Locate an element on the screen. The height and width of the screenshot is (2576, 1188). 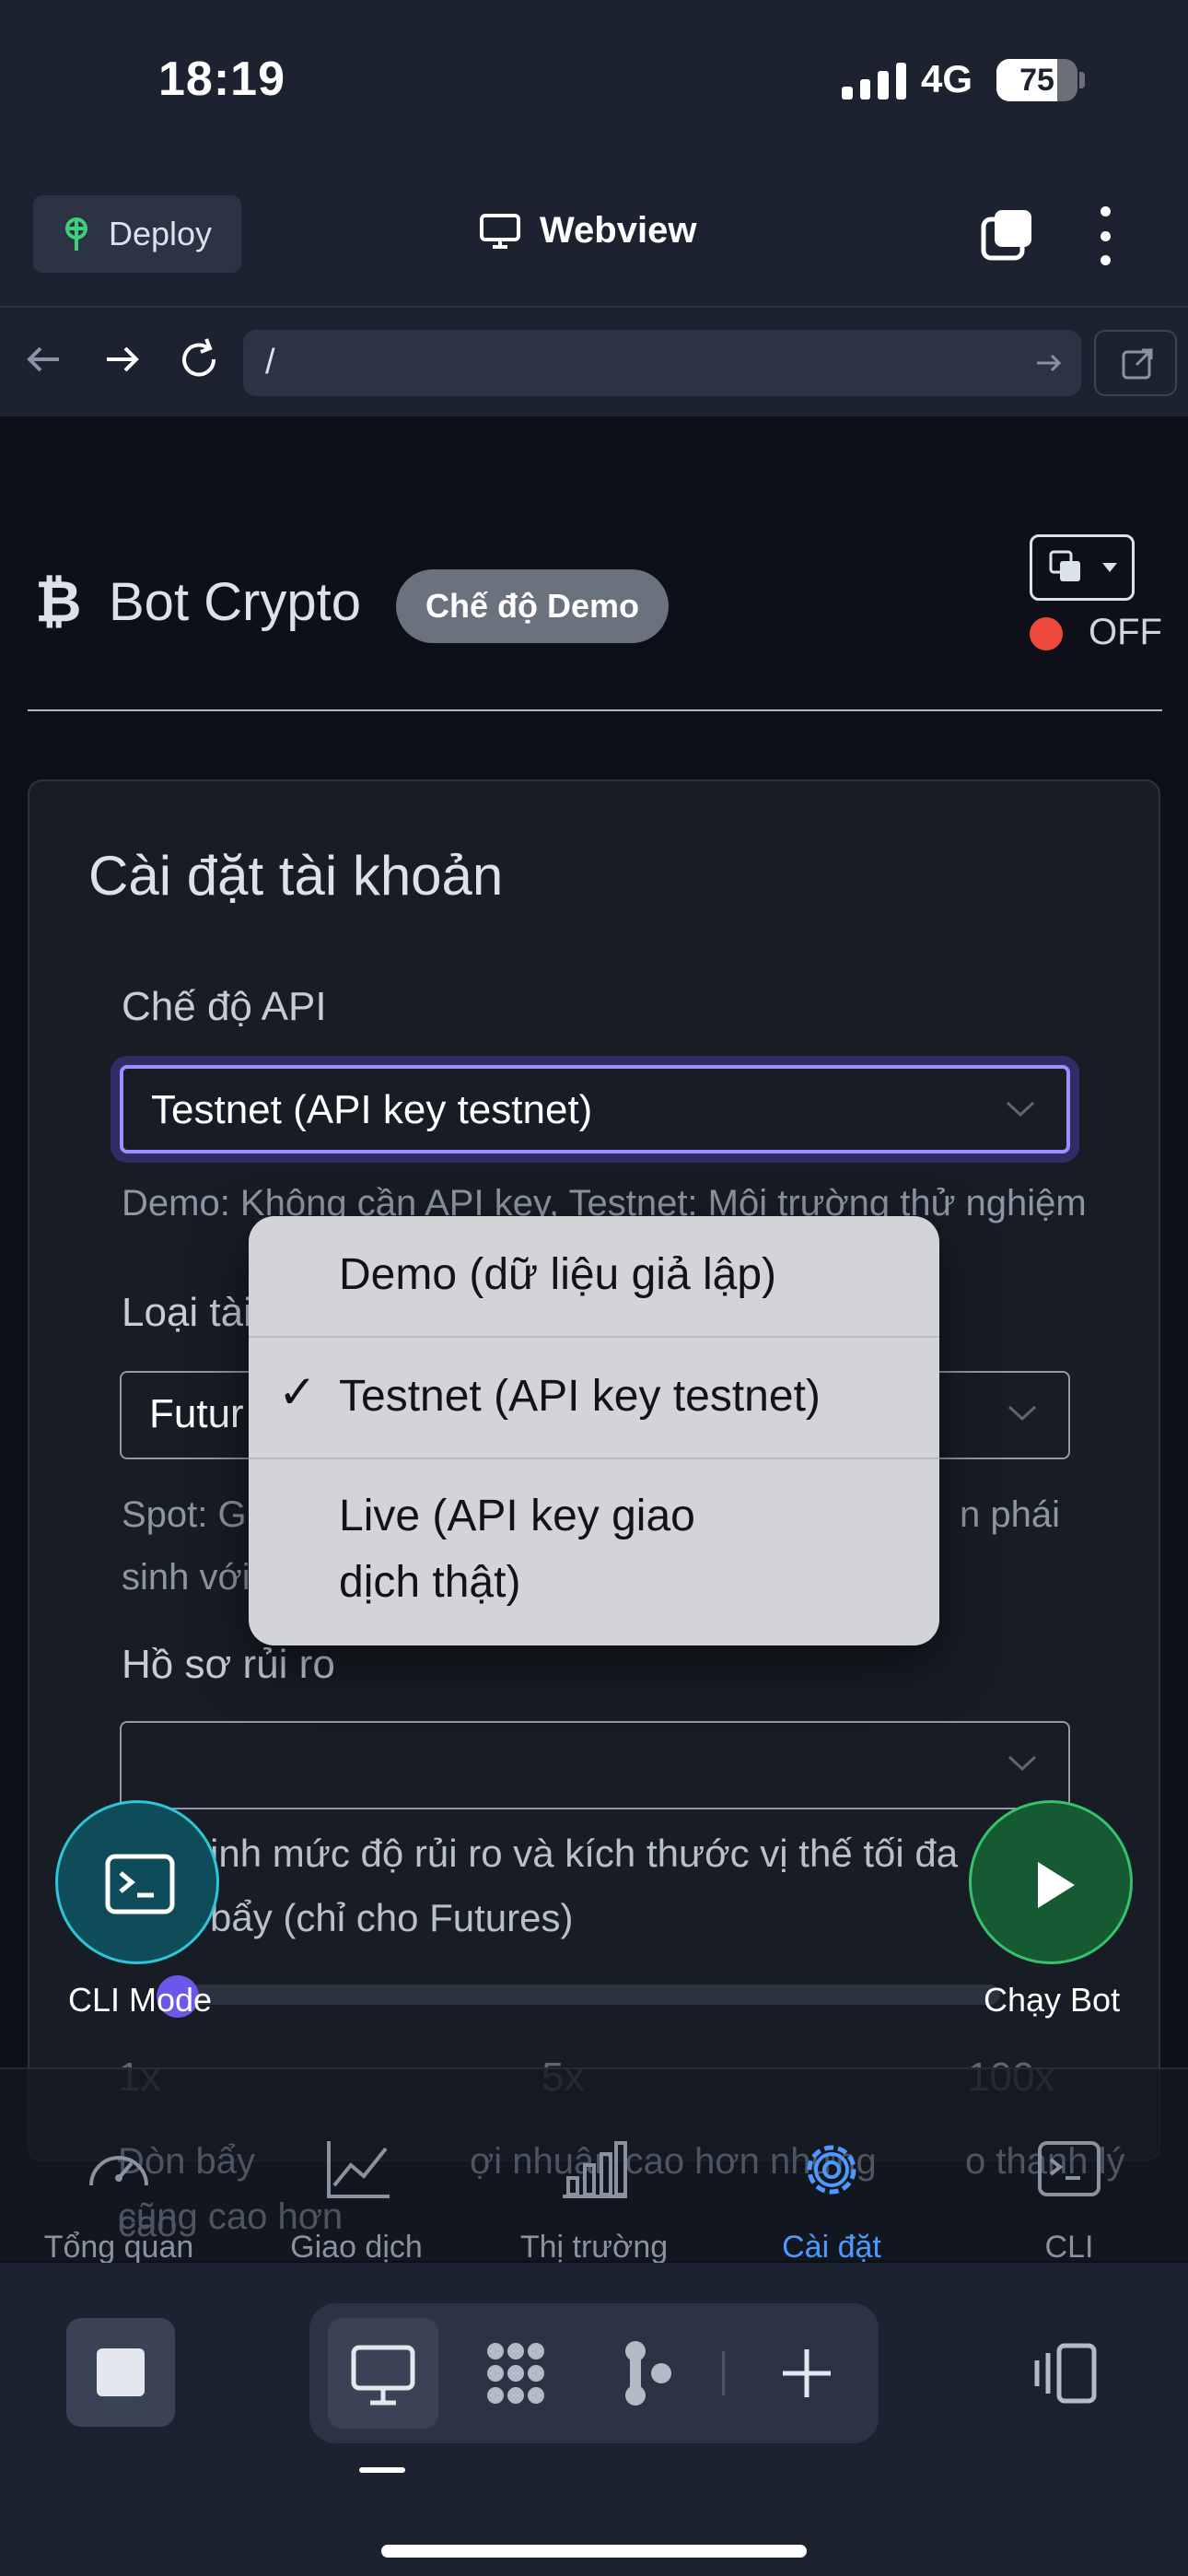
battery-icon: 75 is located at coordinates (1036, 80).